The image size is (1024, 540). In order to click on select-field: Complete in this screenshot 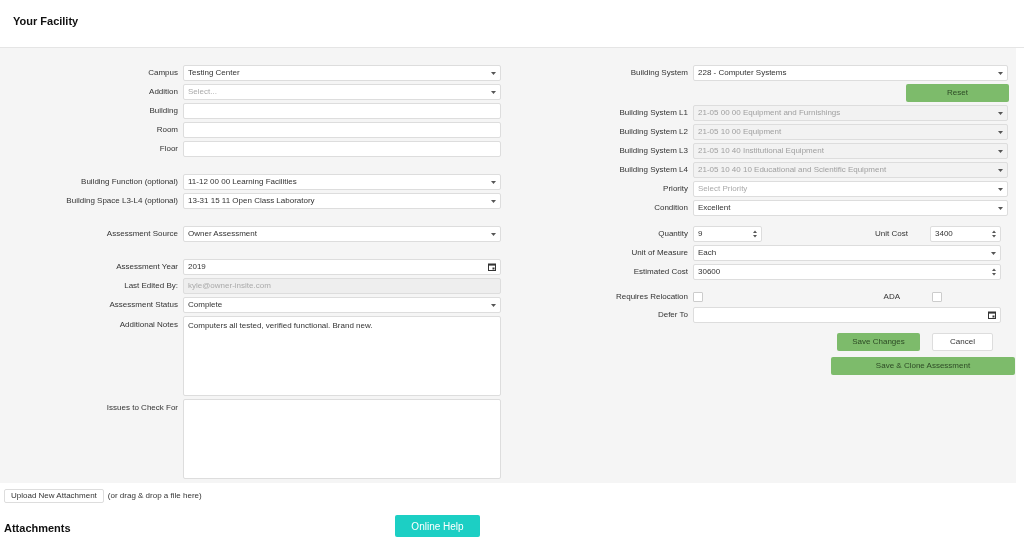, I will do `click(342, 305)`.